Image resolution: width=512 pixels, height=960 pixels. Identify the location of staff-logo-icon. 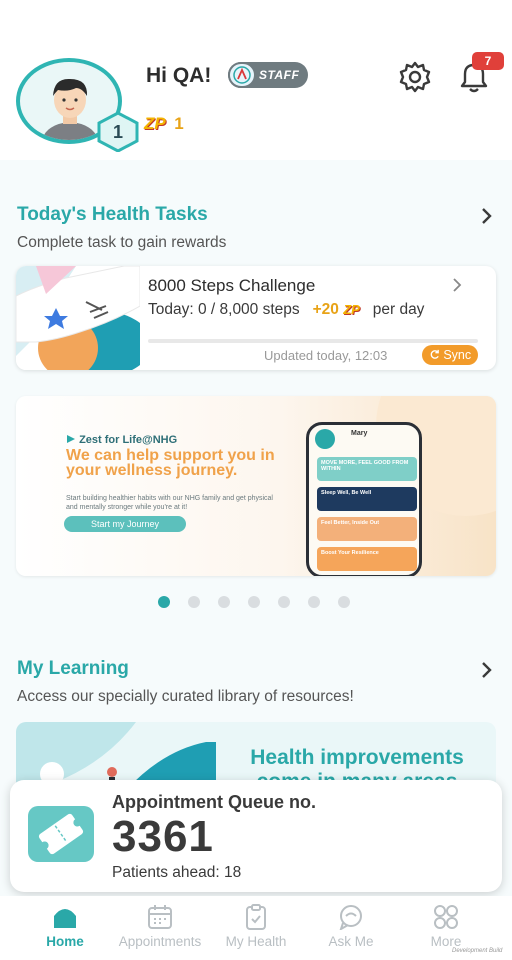
(242, 75).